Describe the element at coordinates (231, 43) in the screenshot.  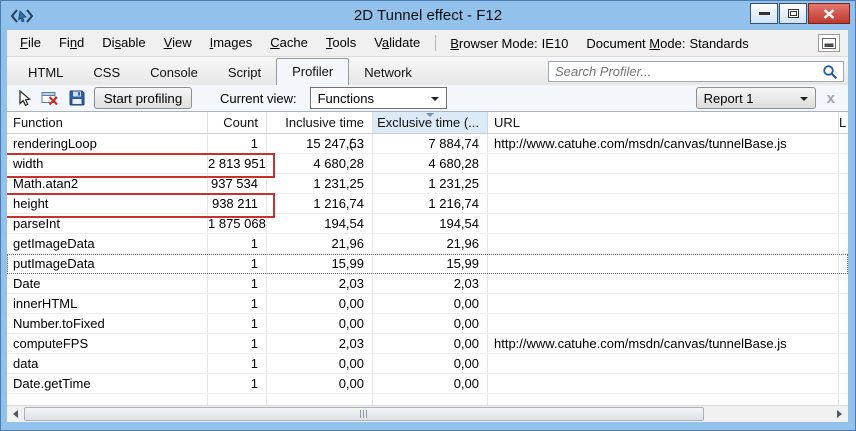
I see `menu-images: Images` at that location.